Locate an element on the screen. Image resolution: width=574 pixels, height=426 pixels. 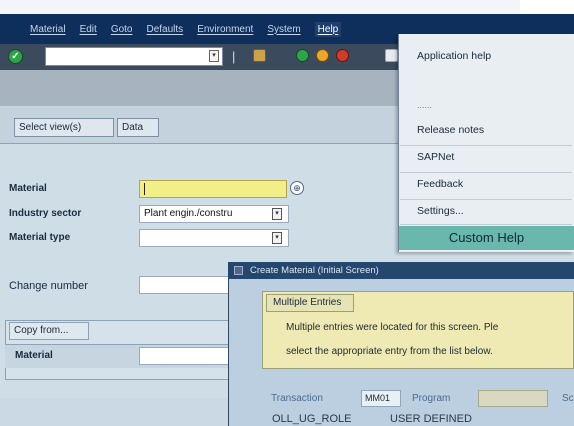
material-input is located at coordinates (213, 189).